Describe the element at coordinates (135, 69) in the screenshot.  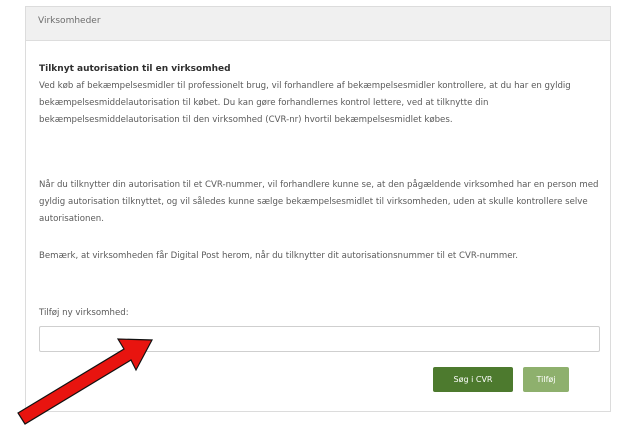
I see `section-title: Tilknyt autorisation til en virksomhed` at that location.